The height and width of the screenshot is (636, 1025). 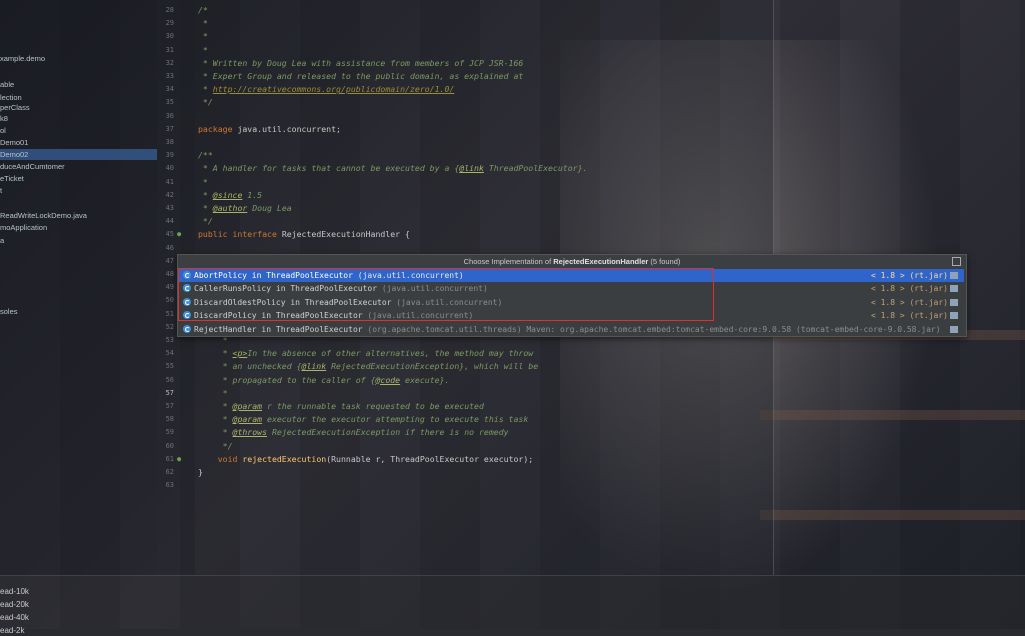 I want to click on line-number: 52, so click(x=169, y=326).